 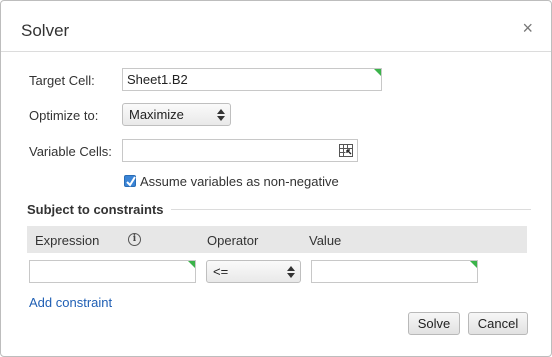 I want to click on operator-column-header: Operator, so click(x=233, y=240).